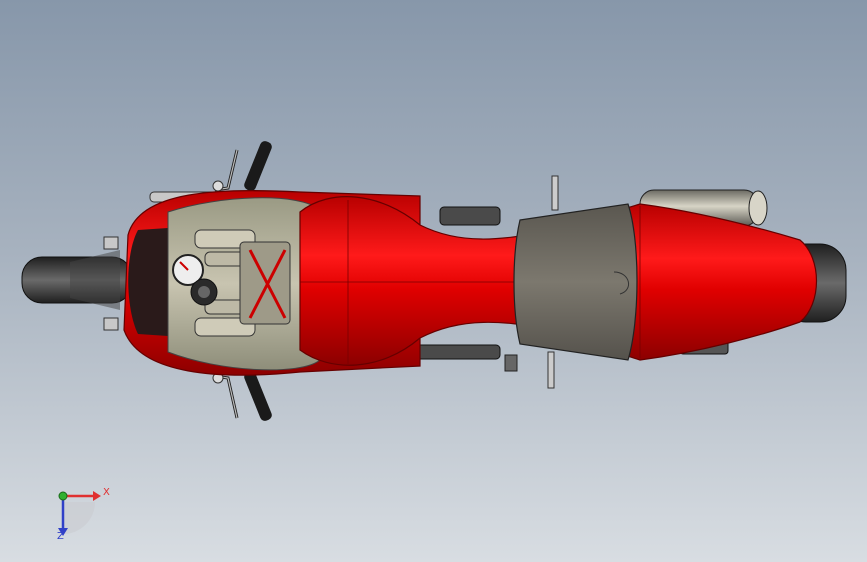 The width and height of the screenshot is (867, 562). What do you see at coordinates (242, 396) in the screenshot?
I see `right-handlebar` at bounding box center [242, 396].